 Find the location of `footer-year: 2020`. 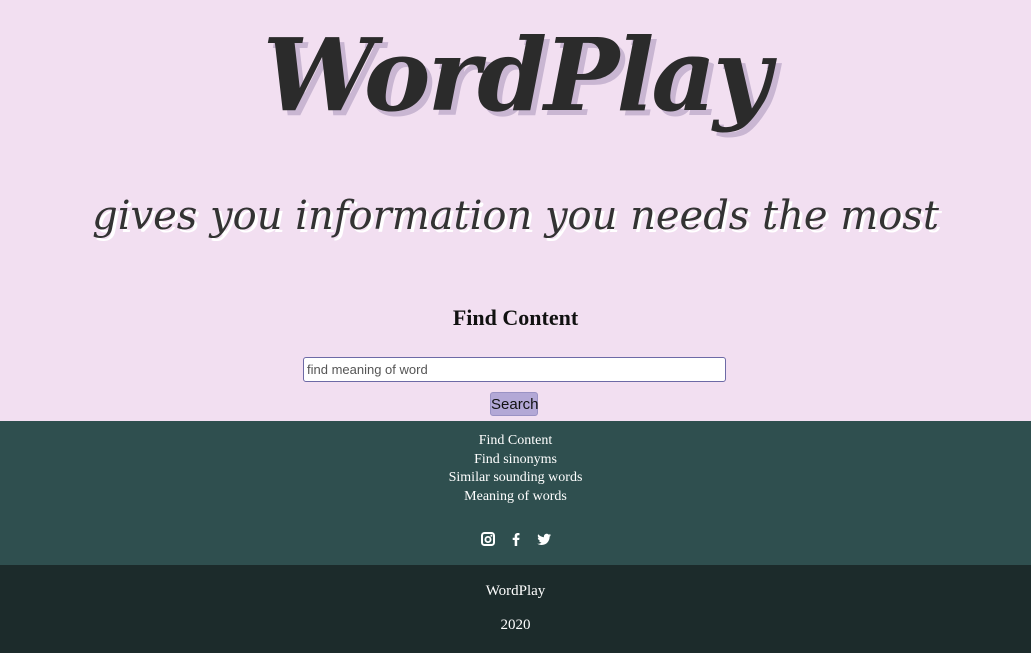

footer-year: 2020 is located at coordinates (515, 625).